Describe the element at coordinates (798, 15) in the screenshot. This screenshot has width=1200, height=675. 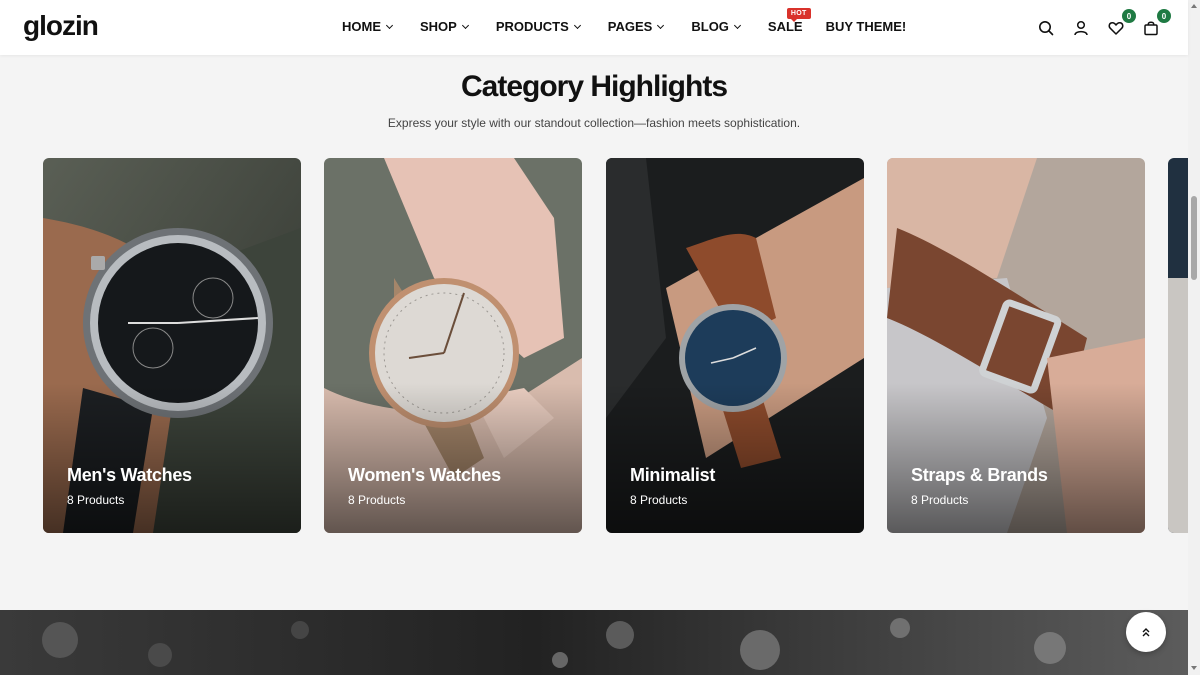
I see `hot-badge: HOT` at that location.